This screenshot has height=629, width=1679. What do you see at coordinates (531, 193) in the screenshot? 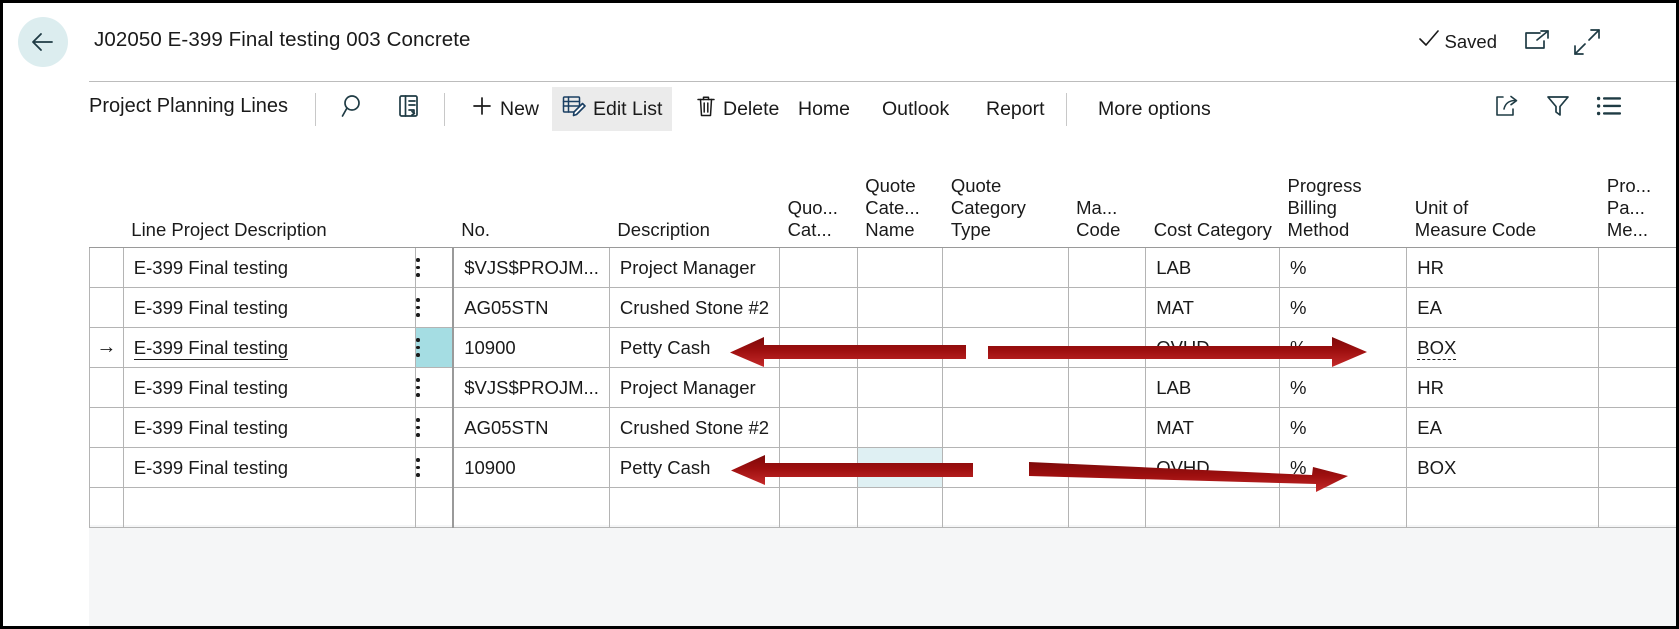
I see `col-header-no: No.` at bounding box center [531, 193].